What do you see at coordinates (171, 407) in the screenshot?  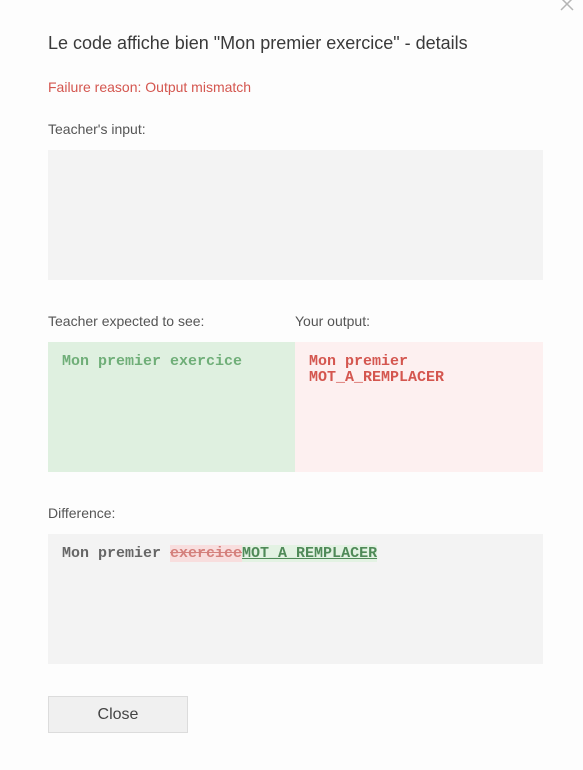 I see `expected-output-box: Mon premier exercice` at bounding box center [171, 407].